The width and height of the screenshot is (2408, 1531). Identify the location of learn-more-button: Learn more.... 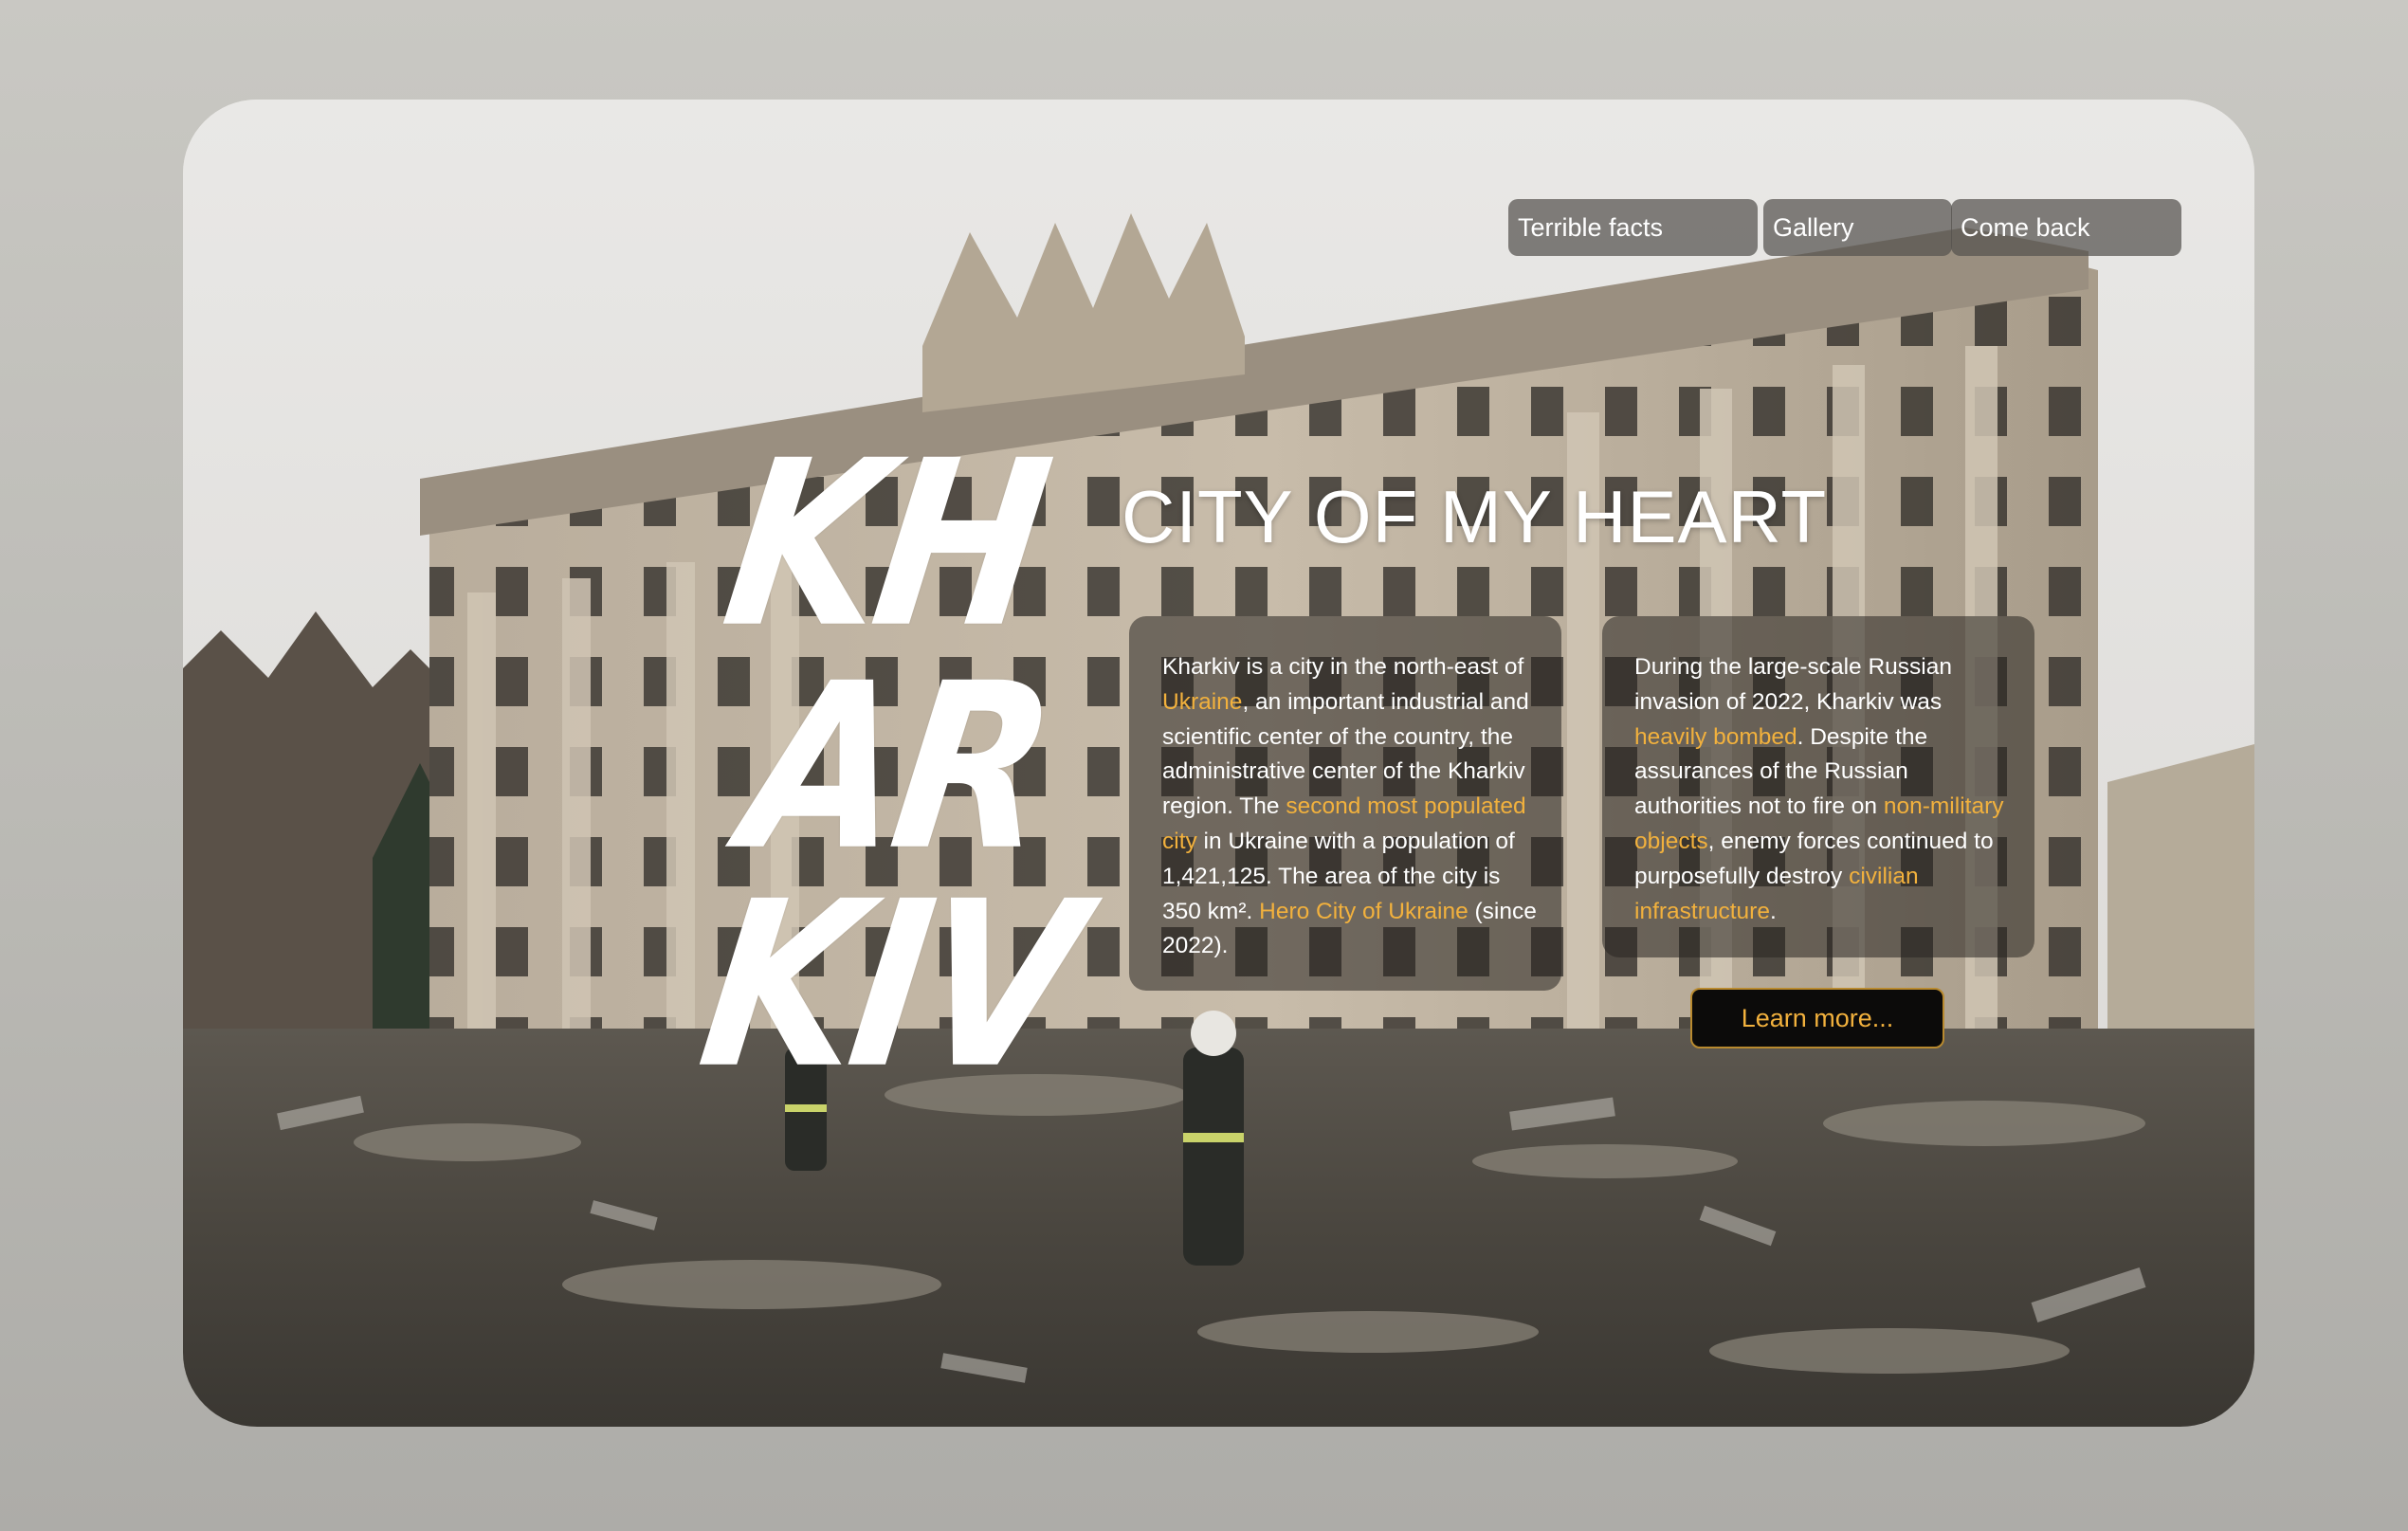
(1817, 1018).